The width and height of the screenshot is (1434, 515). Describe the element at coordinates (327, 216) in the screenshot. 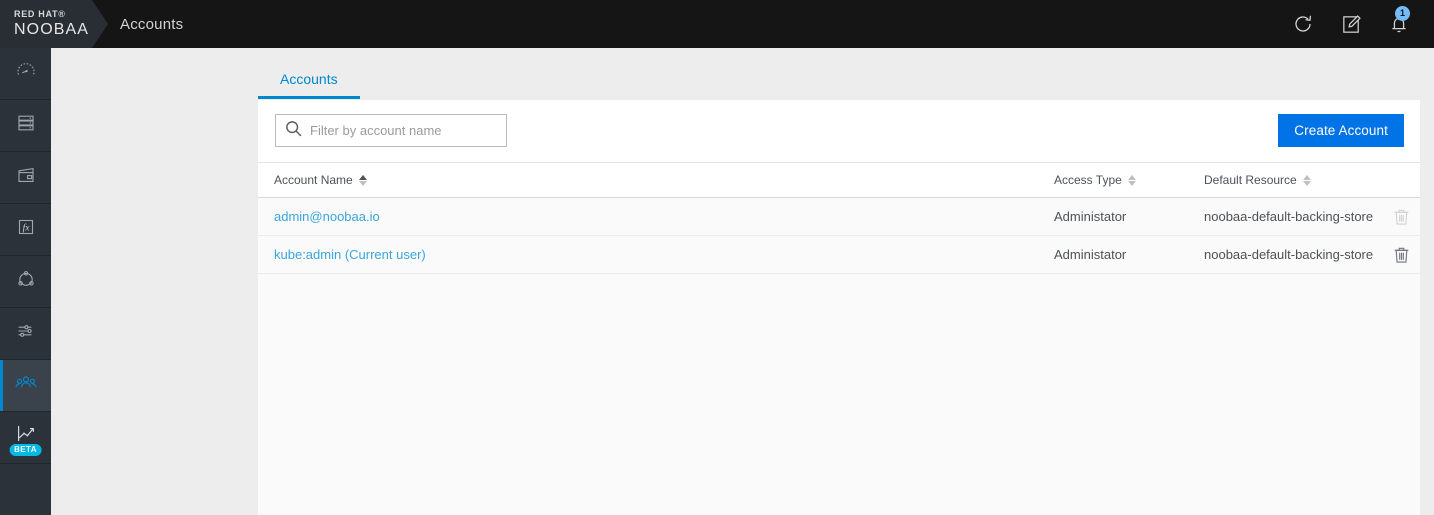

I see `account-name-link: admin@noobaa.io` at that location.